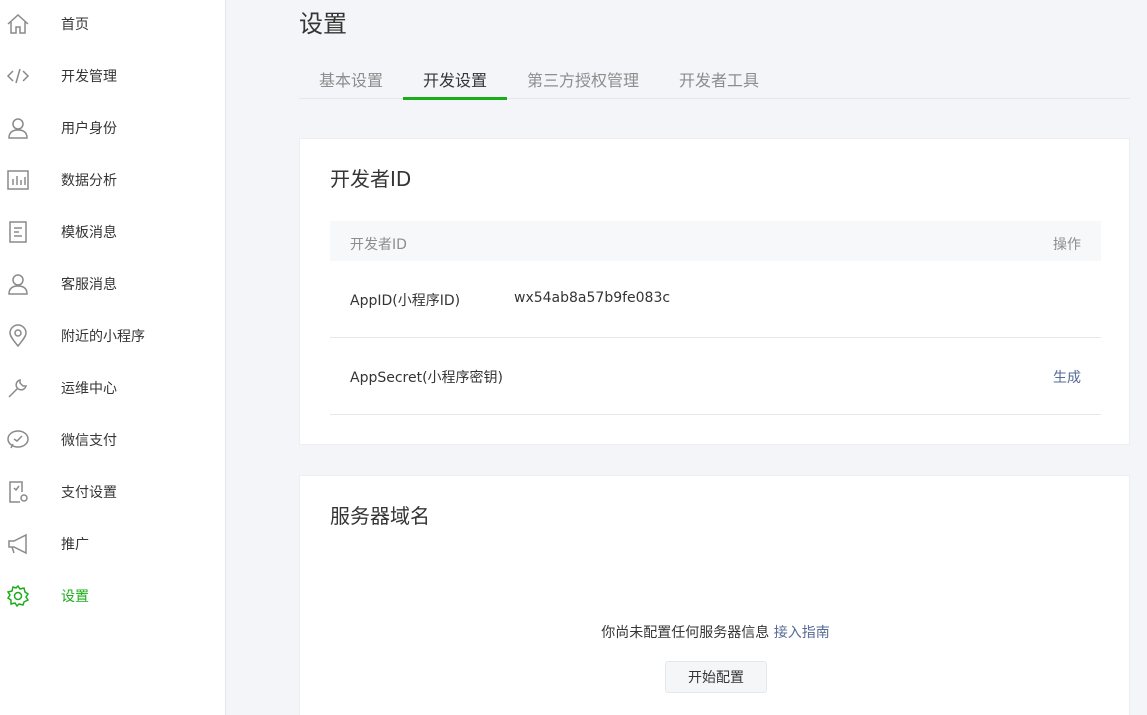 The width and height of the screenshot is (1147, 715). Describe the element at coordinates (18, 180) in the screenshot. I see `chart-icon` at that location.